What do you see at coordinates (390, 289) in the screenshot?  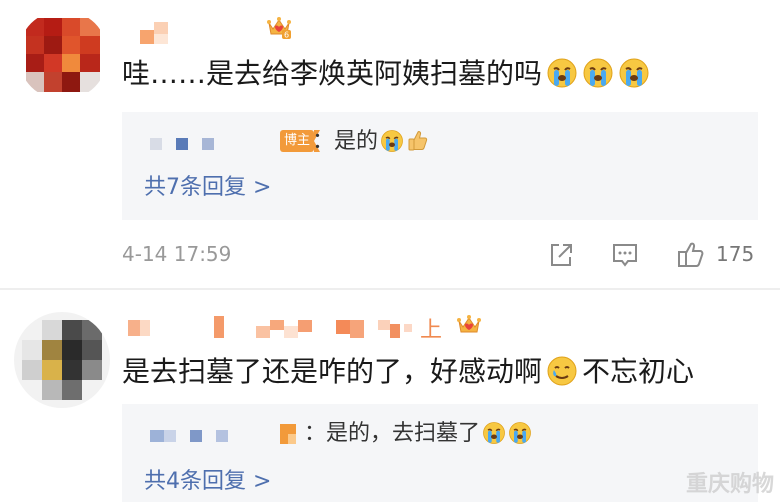 I see `comment-divider` at bounding box center [390, 289].